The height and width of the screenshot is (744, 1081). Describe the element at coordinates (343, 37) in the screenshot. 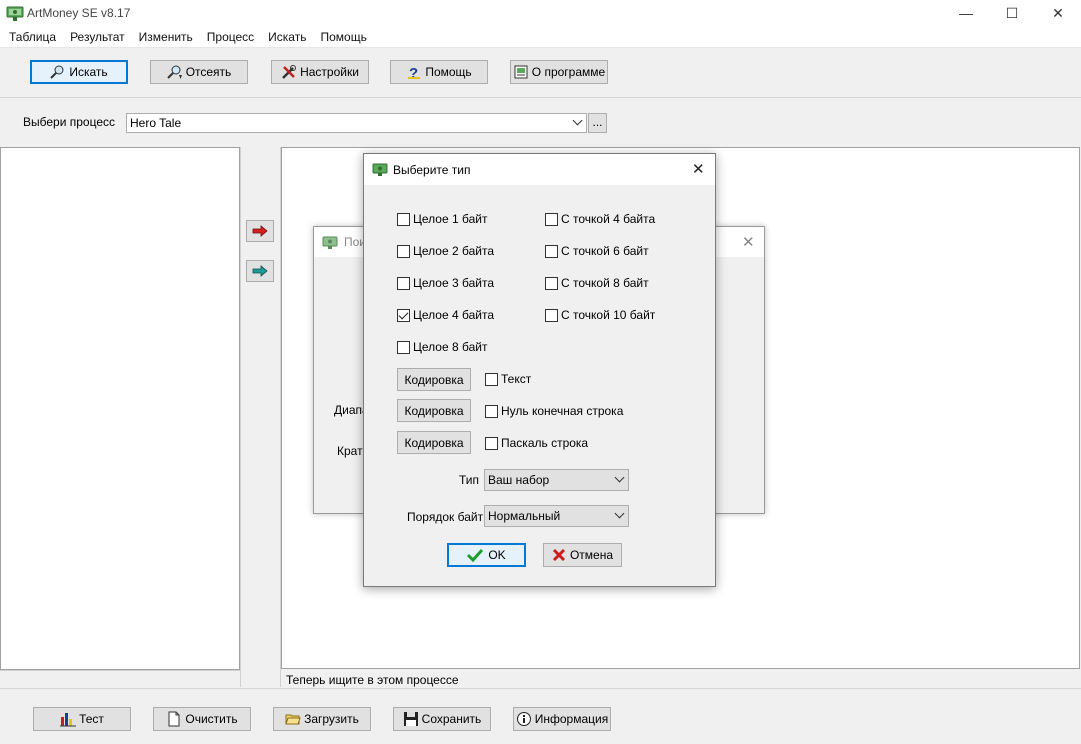

I see `menu-help: Помощь` at that location.